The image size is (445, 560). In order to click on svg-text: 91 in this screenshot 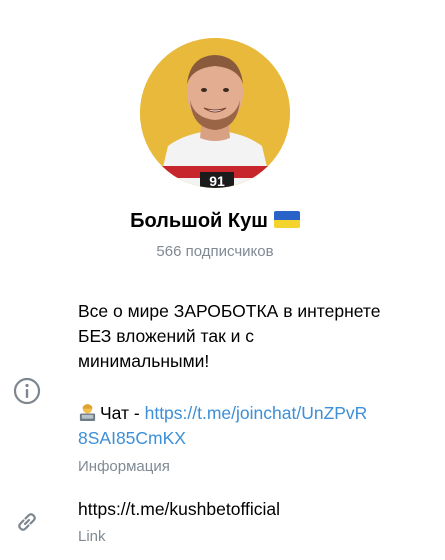, I will do `click(217, 180)`.